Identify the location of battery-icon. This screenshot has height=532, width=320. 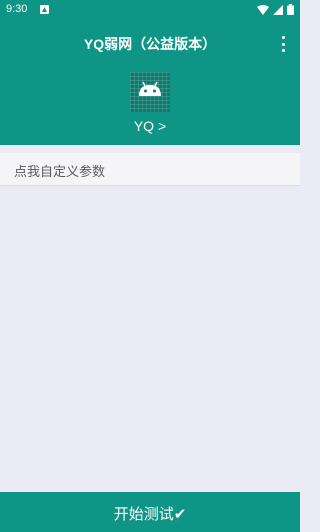
(290, 9).